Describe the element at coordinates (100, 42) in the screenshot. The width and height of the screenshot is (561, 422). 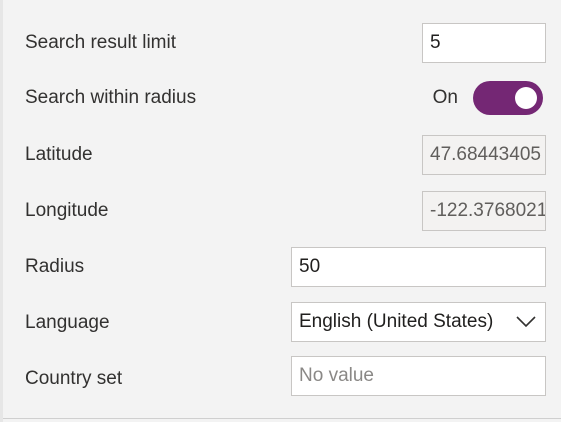
I see `search-result-limit-label: Search result limit` at that location.